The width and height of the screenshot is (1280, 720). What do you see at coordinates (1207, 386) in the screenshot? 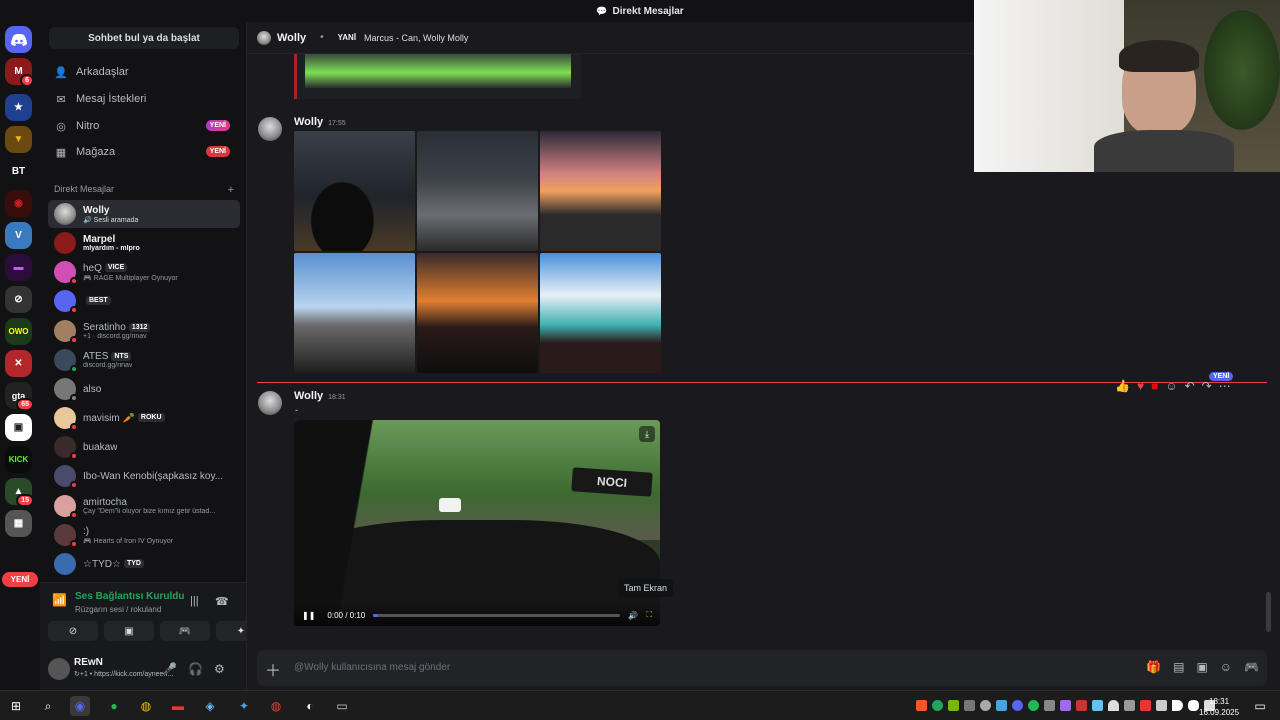
I see `forward-icon: ↷` at bounding box center [1207, 386].